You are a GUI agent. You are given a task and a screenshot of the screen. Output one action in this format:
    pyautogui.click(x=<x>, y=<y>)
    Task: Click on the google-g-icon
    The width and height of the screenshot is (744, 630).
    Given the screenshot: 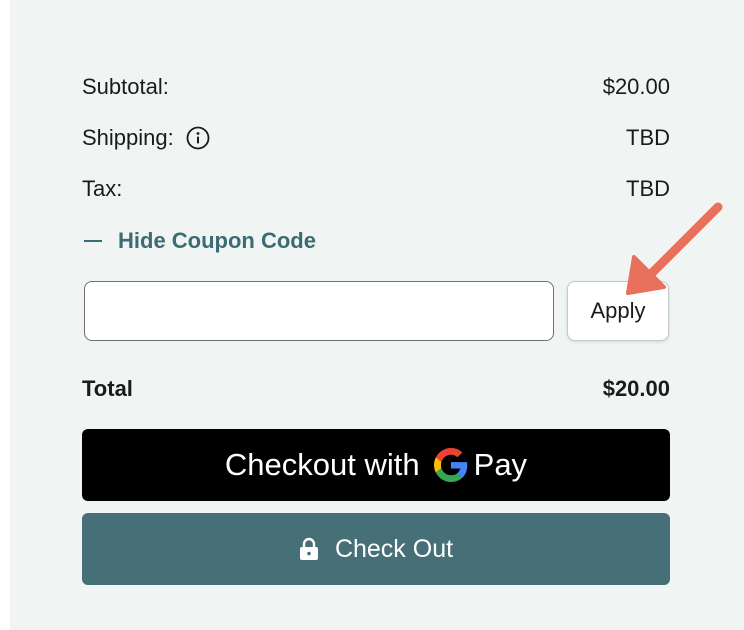 What is the action you would take?
    pyautogui.click(x=450, y=465)
    